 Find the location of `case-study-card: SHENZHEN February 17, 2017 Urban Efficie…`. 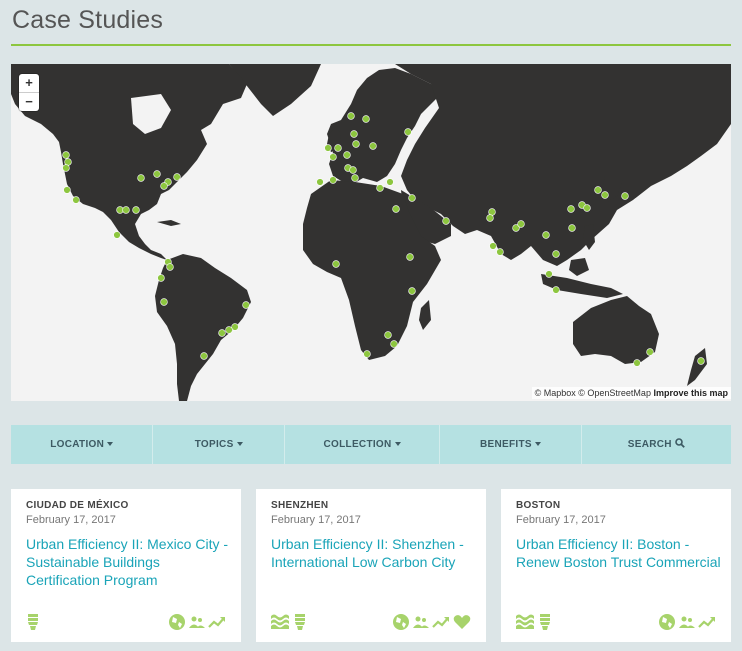

case-study-card: SHENZHEN February 17, 2017 Urban Efficie… is located at coordinates (371, 565).